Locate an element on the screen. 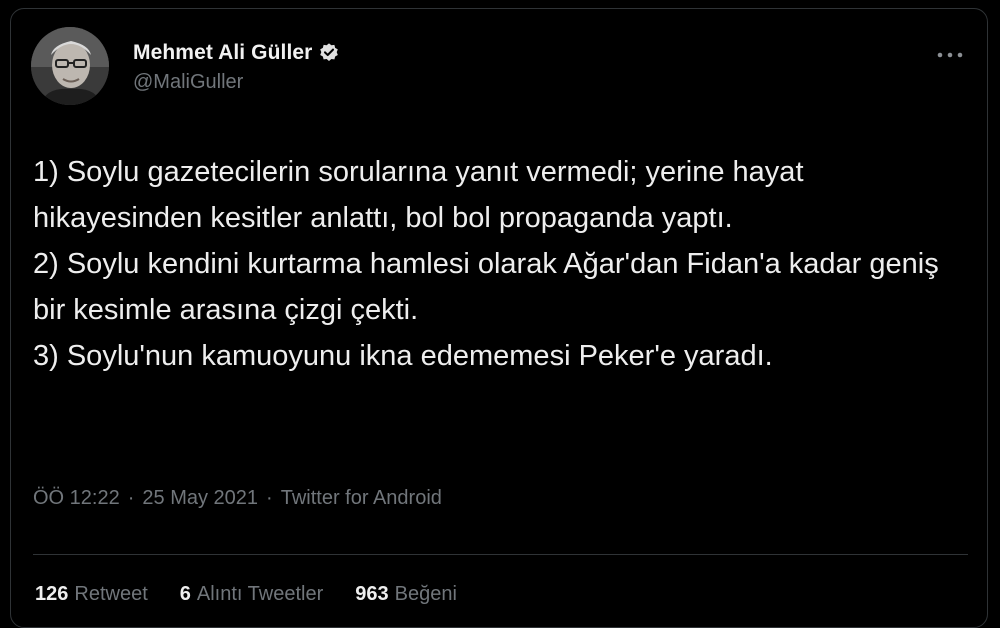 This screenshot has height=628, width=1000. tweet-time: ÖÖ 12:22 is located at coordinates (76, 498).